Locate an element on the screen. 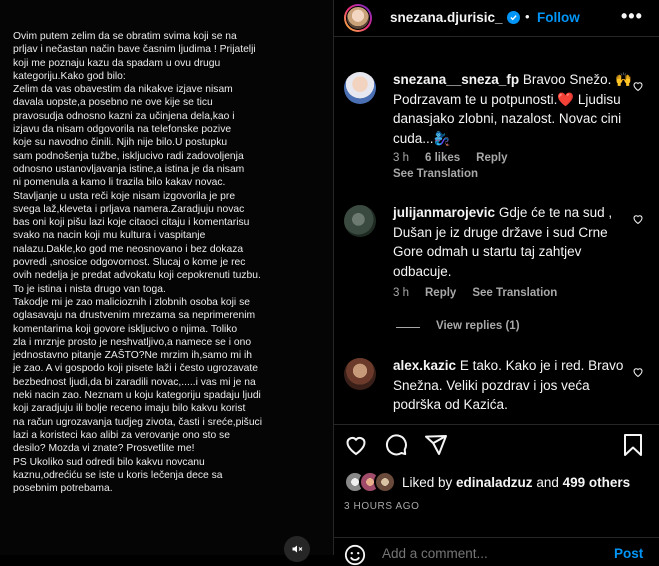 The height and width of the screenshot is (566, 659). more-options-button: ••• is located at coordinates (632, 16).